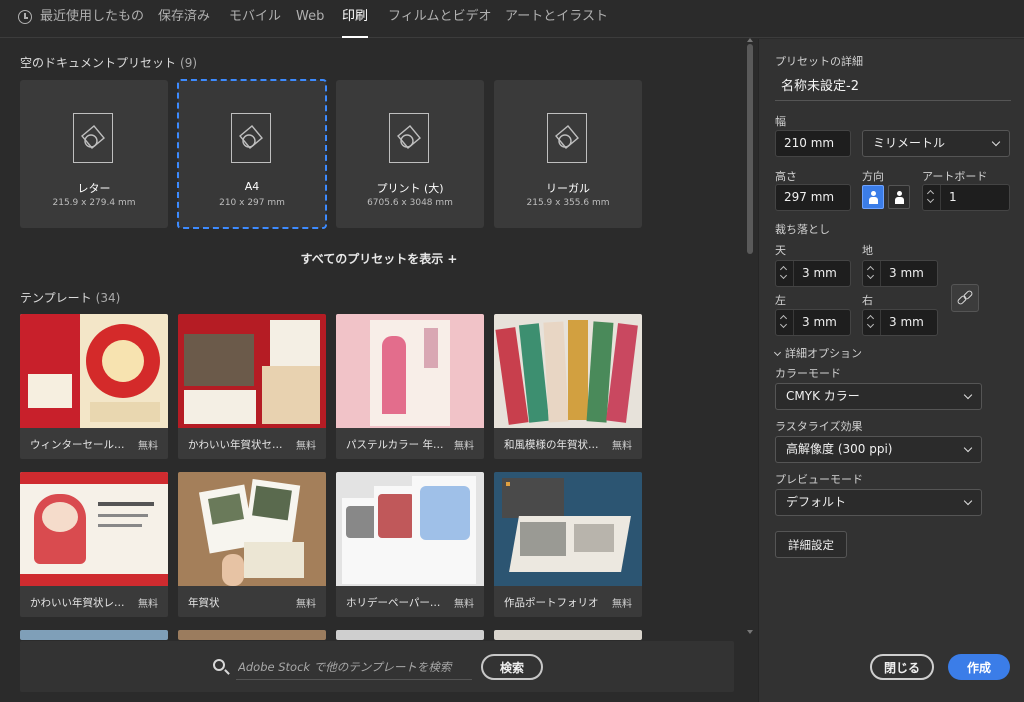 The width and height of the screenshot is (1024, 702). I want to click on tab-web: Web, so click(310, 19).